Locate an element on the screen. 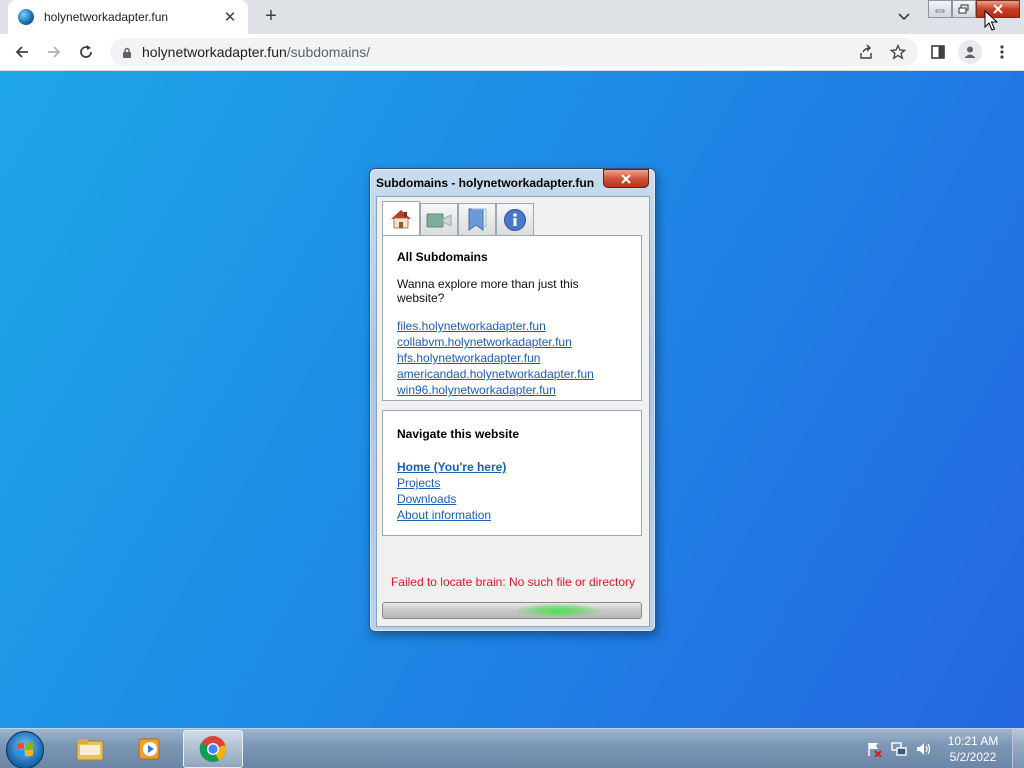 The height and width of the screenshot is (768, 1024). profile-avatar-icon is located at coordinates (970, 52).